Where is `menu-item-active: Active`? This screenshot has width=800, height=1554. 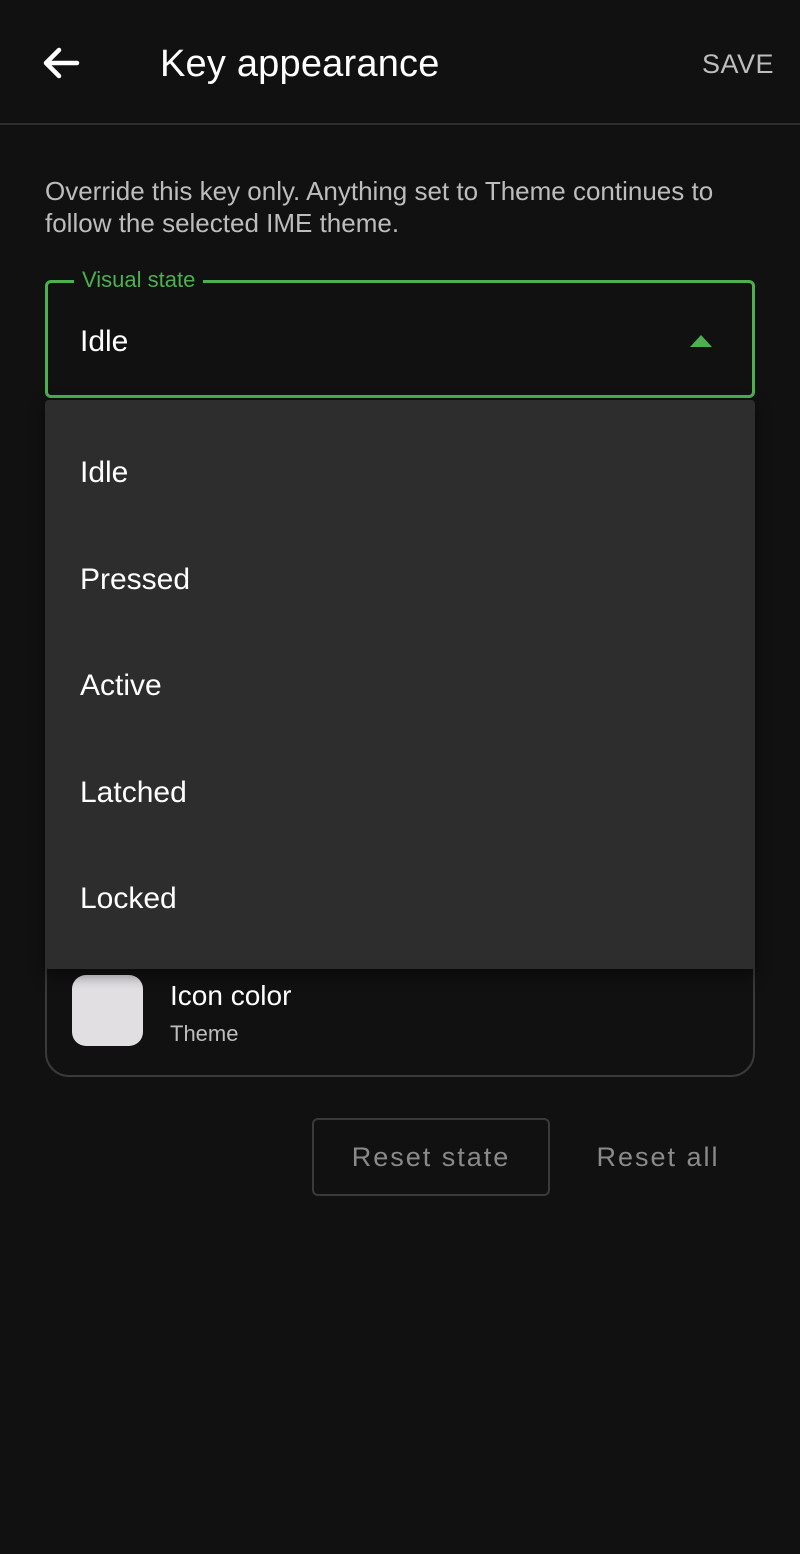
menu-item-active: Active is located at coordinates (400, 686).